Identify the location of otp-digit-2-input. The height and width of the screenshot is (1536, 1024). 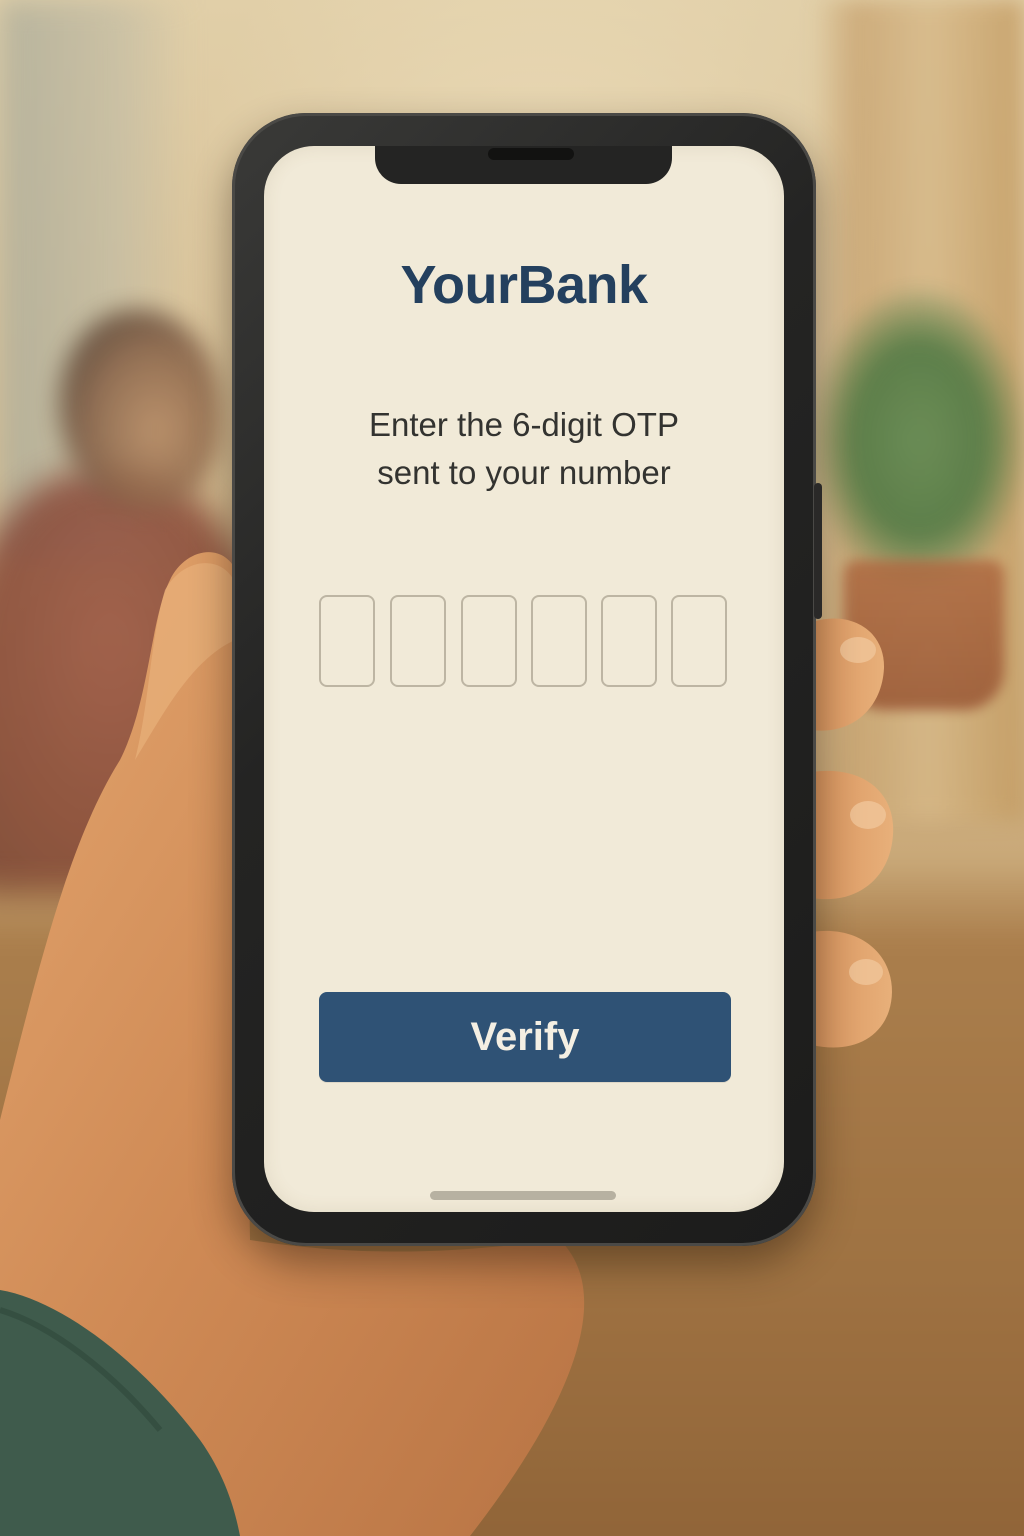
(418, 641).